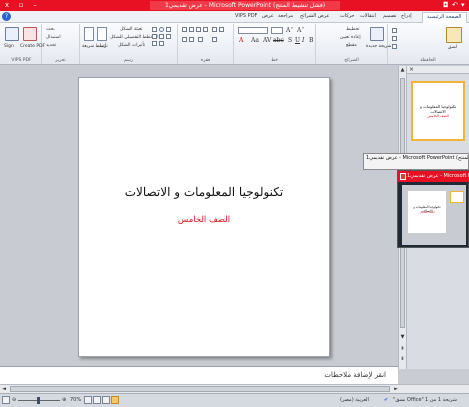 The image size is (469, 407). Describe the element at coordinates (21, 5) in the screenshot. I see `restore-window-button: ▫` at that location.